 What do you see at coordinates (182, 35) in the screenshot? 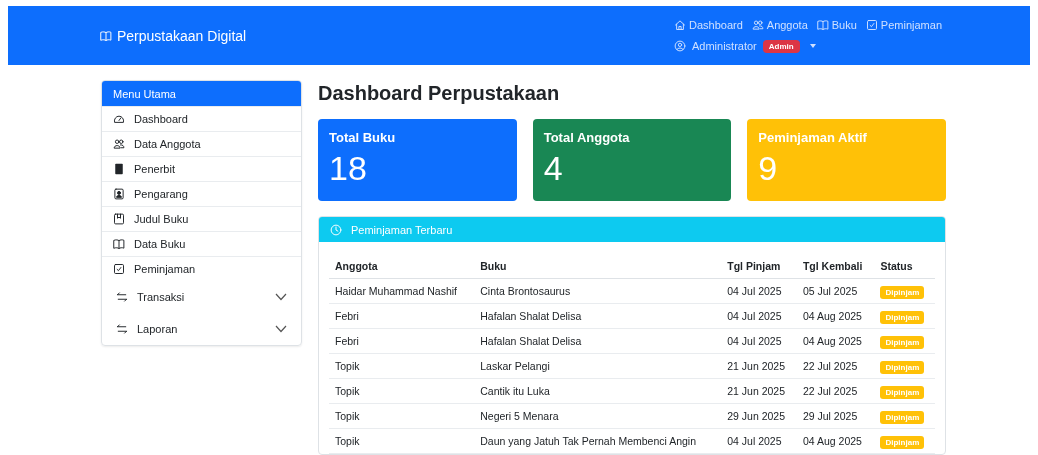
I see `brand-title: Perpustakaan Digital` at bounding box center [182, 35].